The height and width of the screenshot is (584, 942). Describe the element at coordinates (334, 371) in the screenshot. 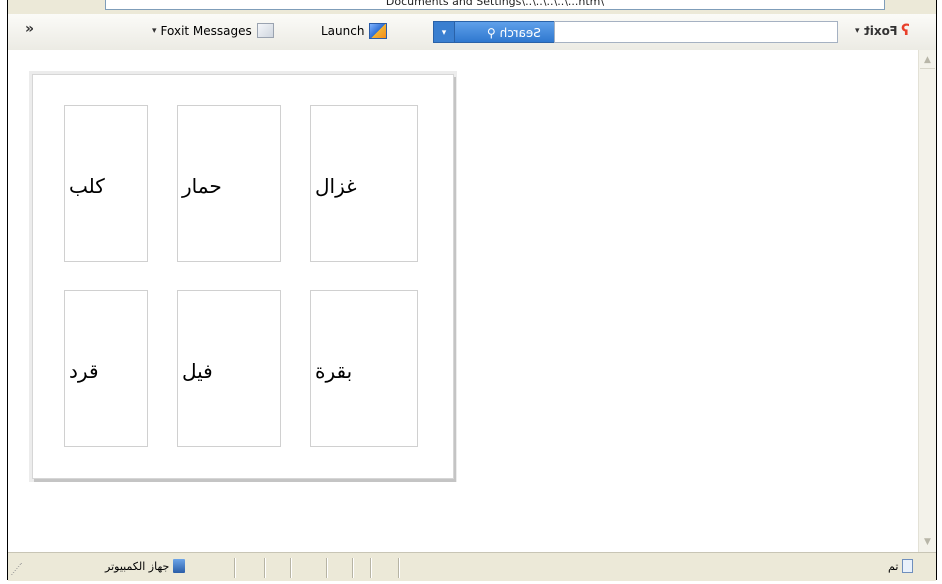

I see `card-word: بقرة` at that location.